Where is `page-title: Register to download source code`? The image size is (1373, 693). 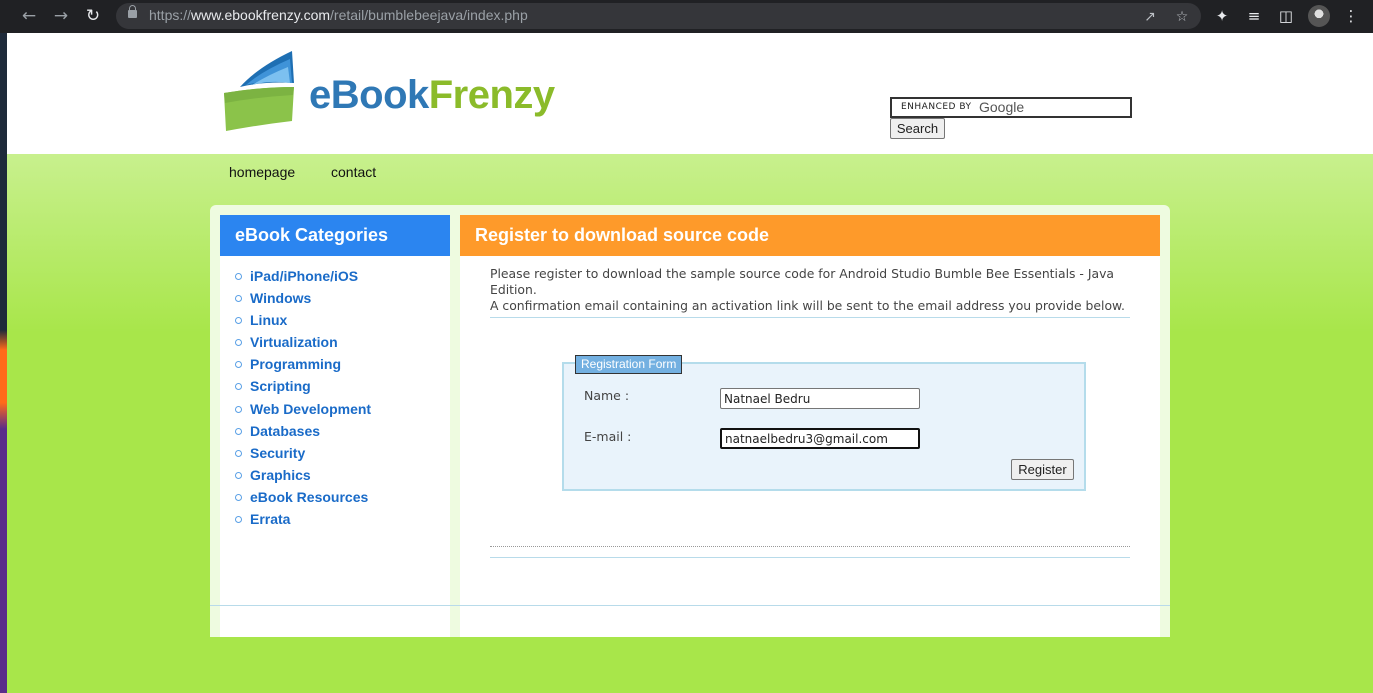 page-title: Register to download source code is located at coordinates (810, 235).